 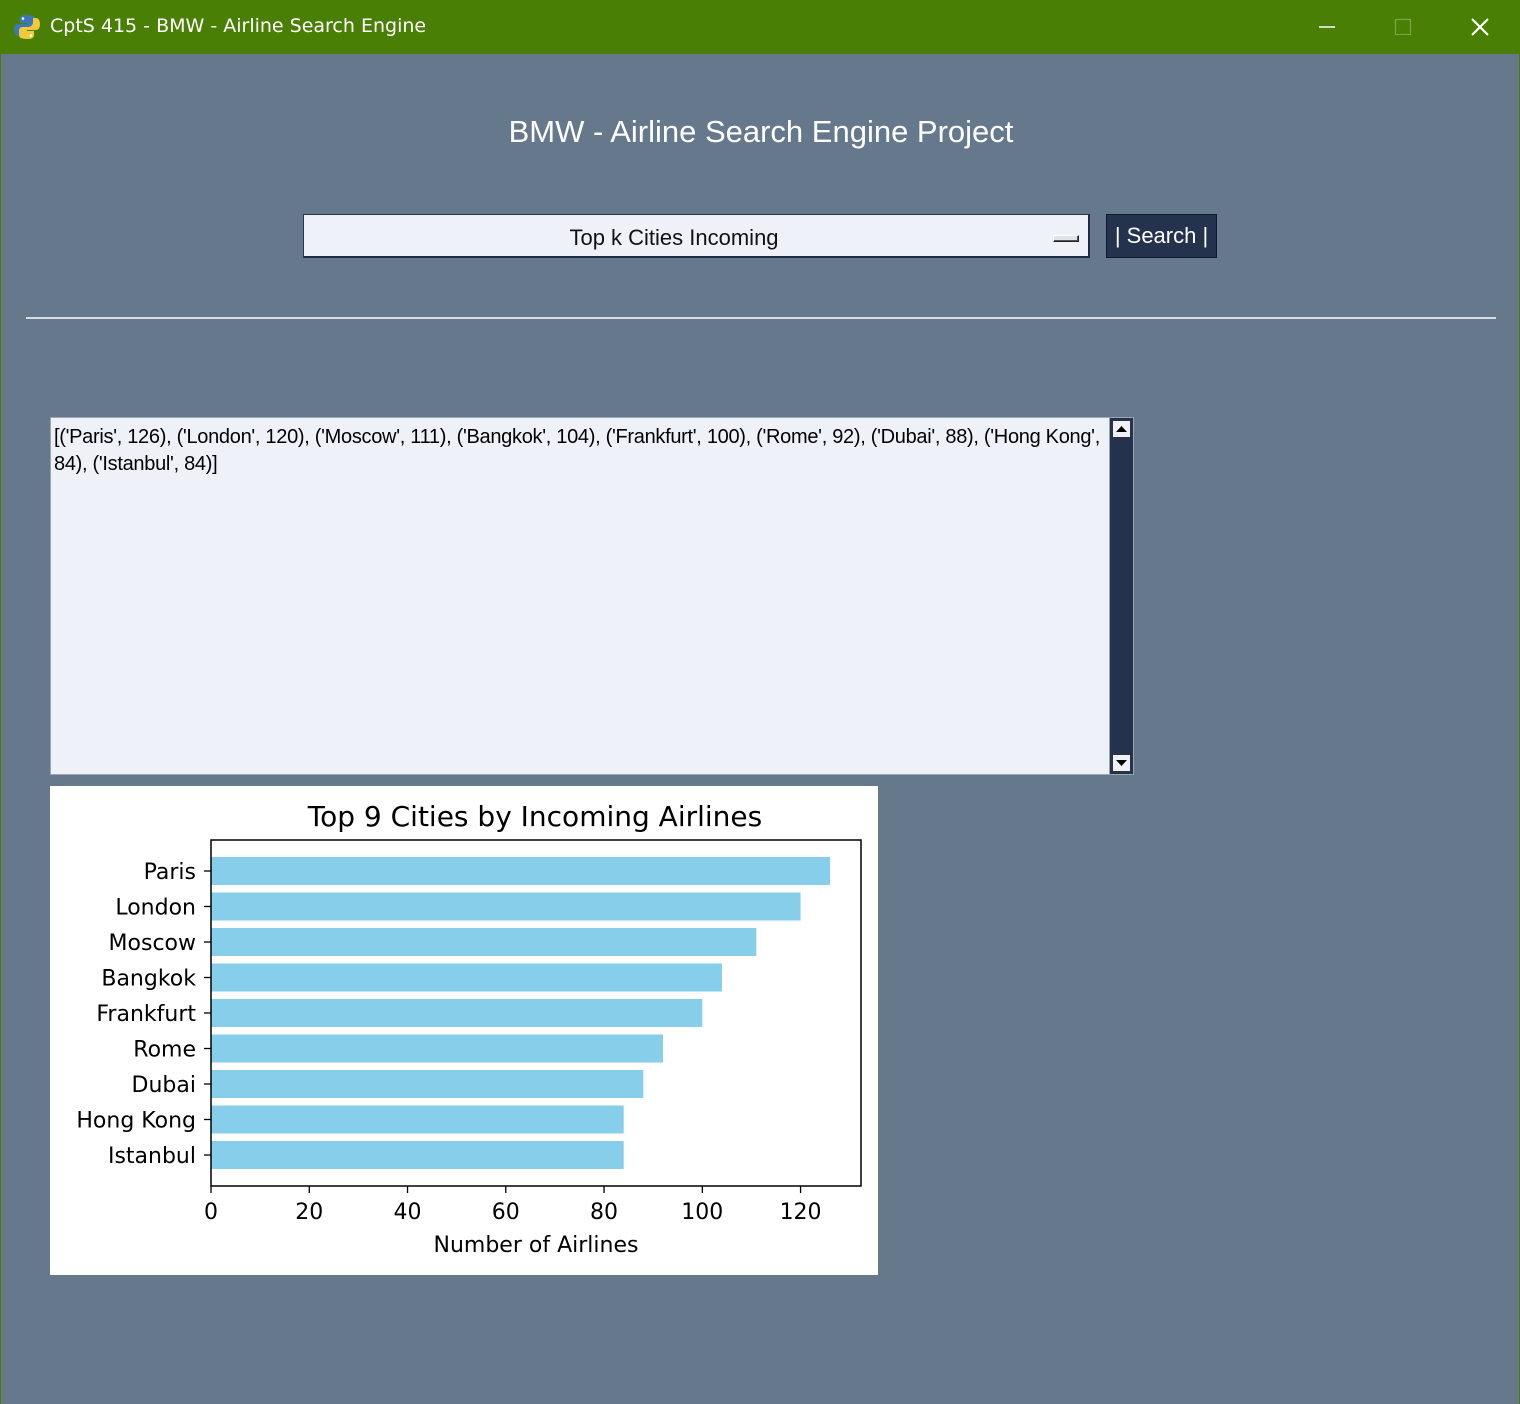 I want to click on x-tick-label: 60, so click(x=506, y=1212).